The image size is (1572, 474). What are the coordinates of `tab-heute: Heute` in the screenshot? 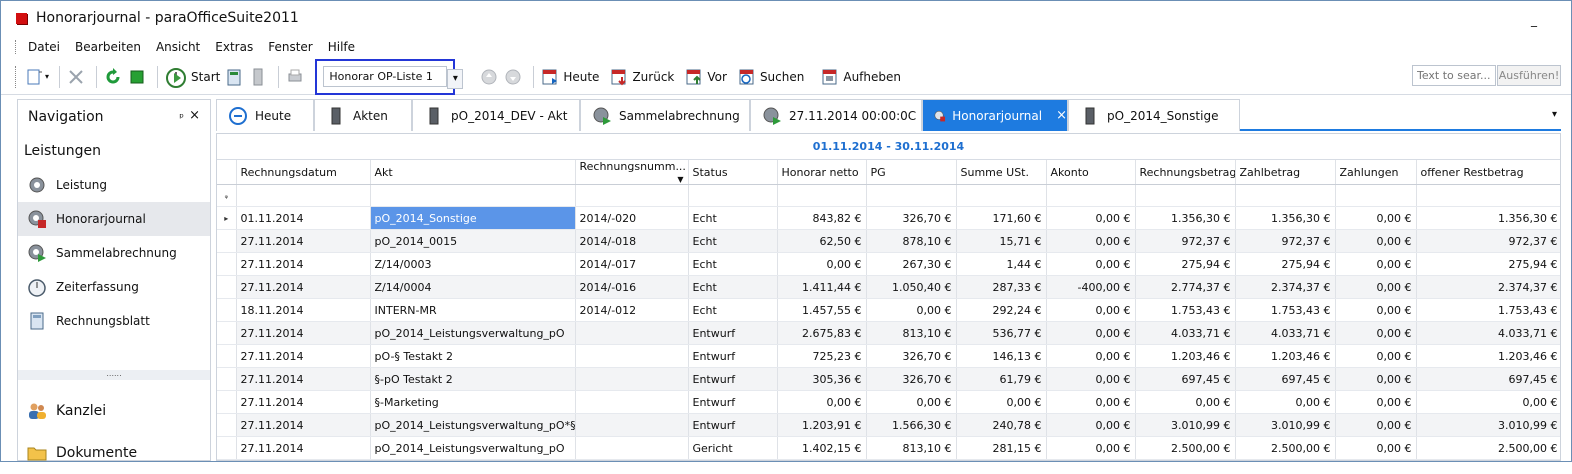 It's located at (265, 115).